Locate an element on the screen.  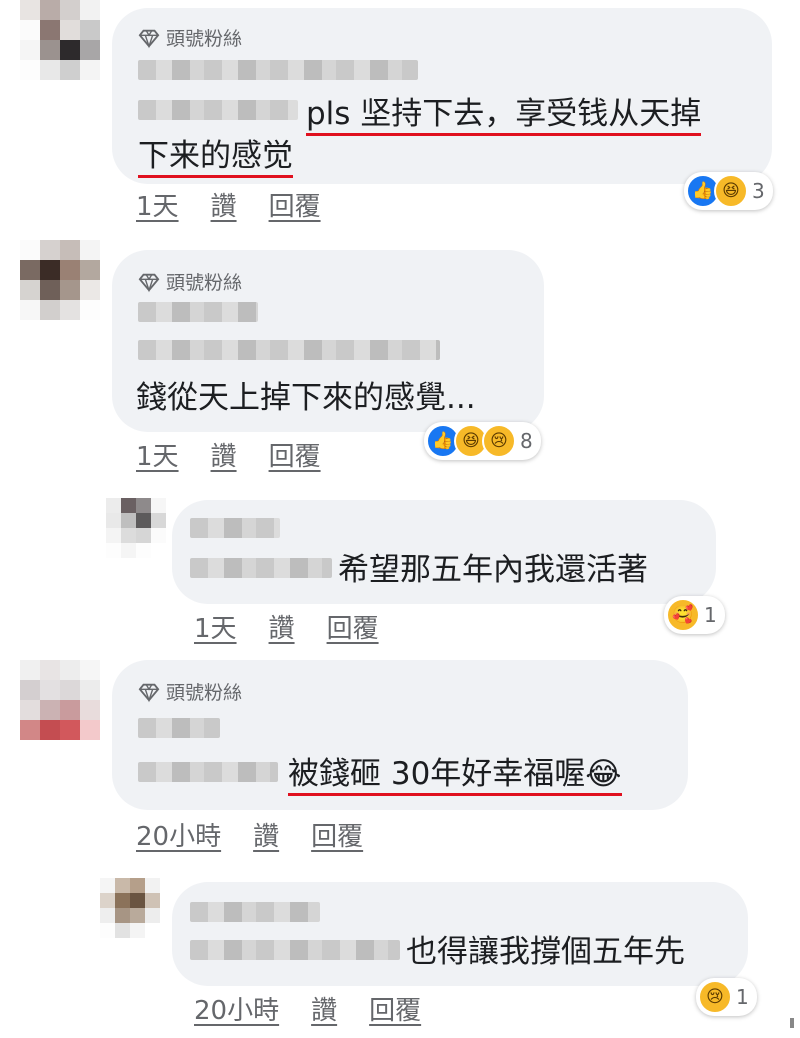
reaction-summary: 🥰 1 is located at coordinates (694, 615).